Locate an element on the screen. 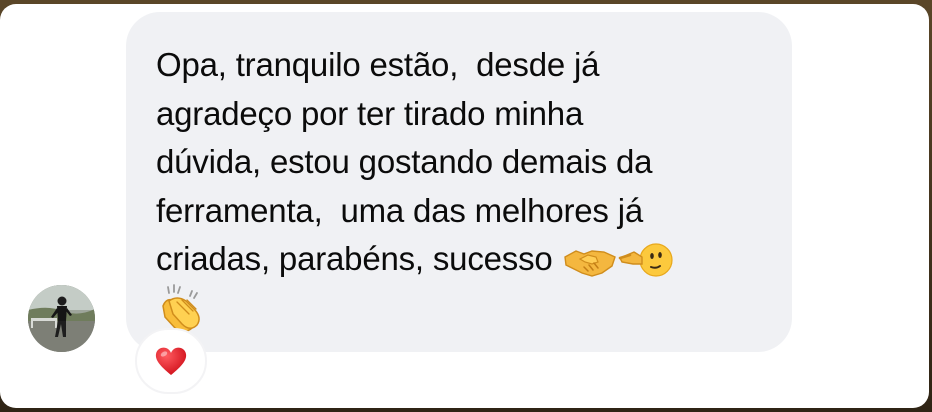  pointing-face-emoji is located at coordinates (645, 260).